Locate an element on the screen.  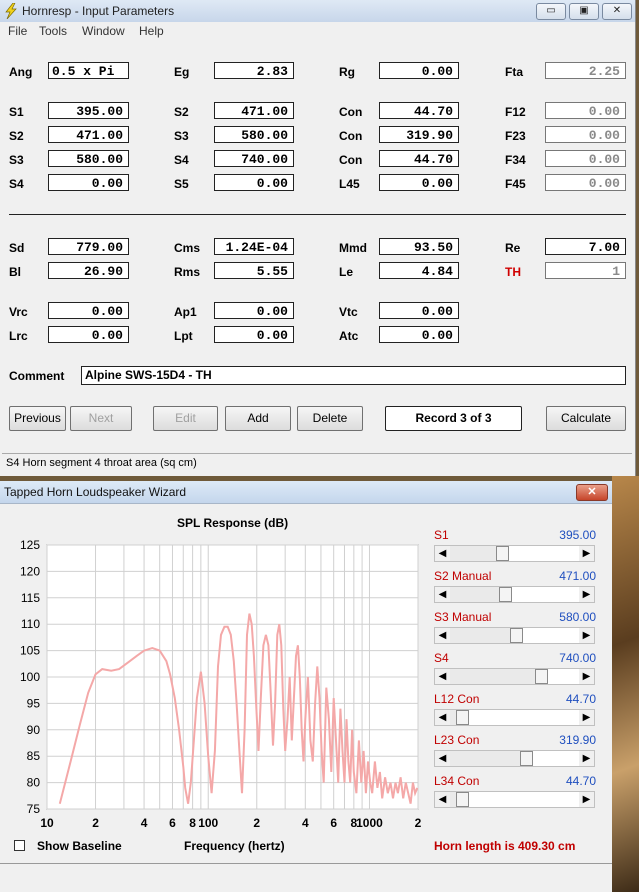
bl-field: 26.90 is located at coordinates (88, 270).